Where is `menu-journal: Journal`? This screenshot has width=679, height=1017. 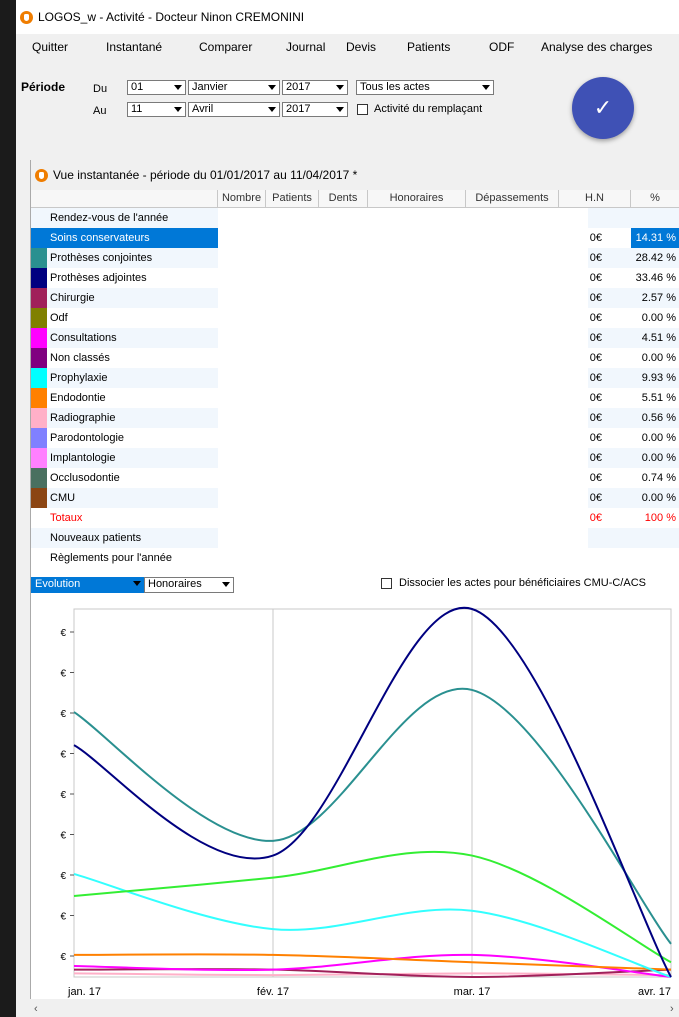 menu-journal: Journal is located at coordinates (305, 47).